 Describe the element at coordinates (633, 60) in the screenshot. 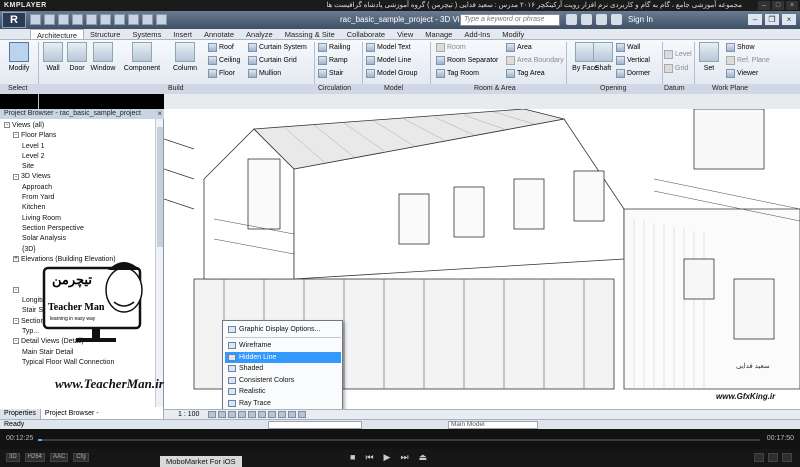

I see `vertical-opening-button: Vertical` at that location.